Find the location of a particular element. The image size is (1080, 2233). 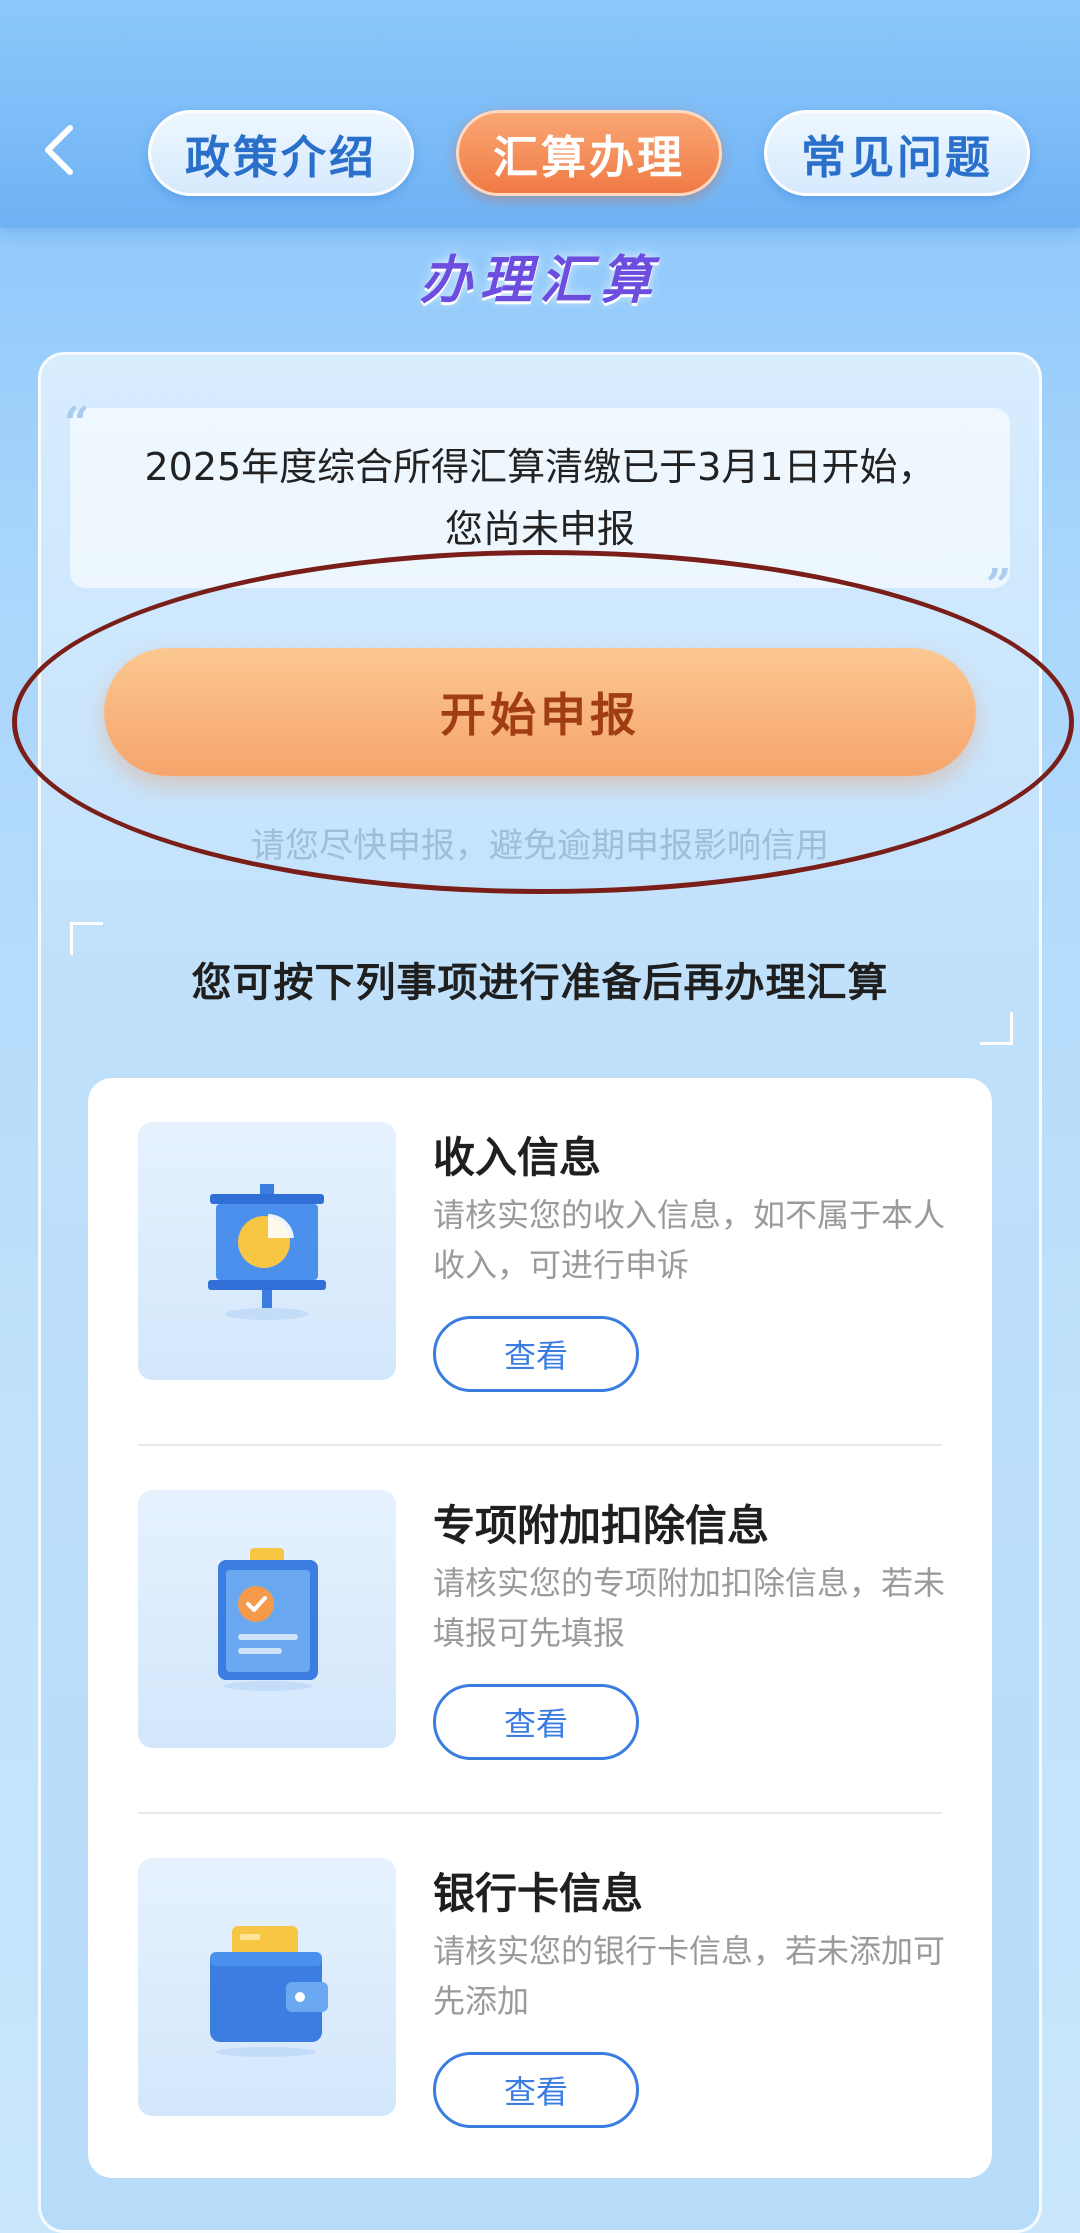

close-quote-icon: ” is located at coordinates (999, 585).